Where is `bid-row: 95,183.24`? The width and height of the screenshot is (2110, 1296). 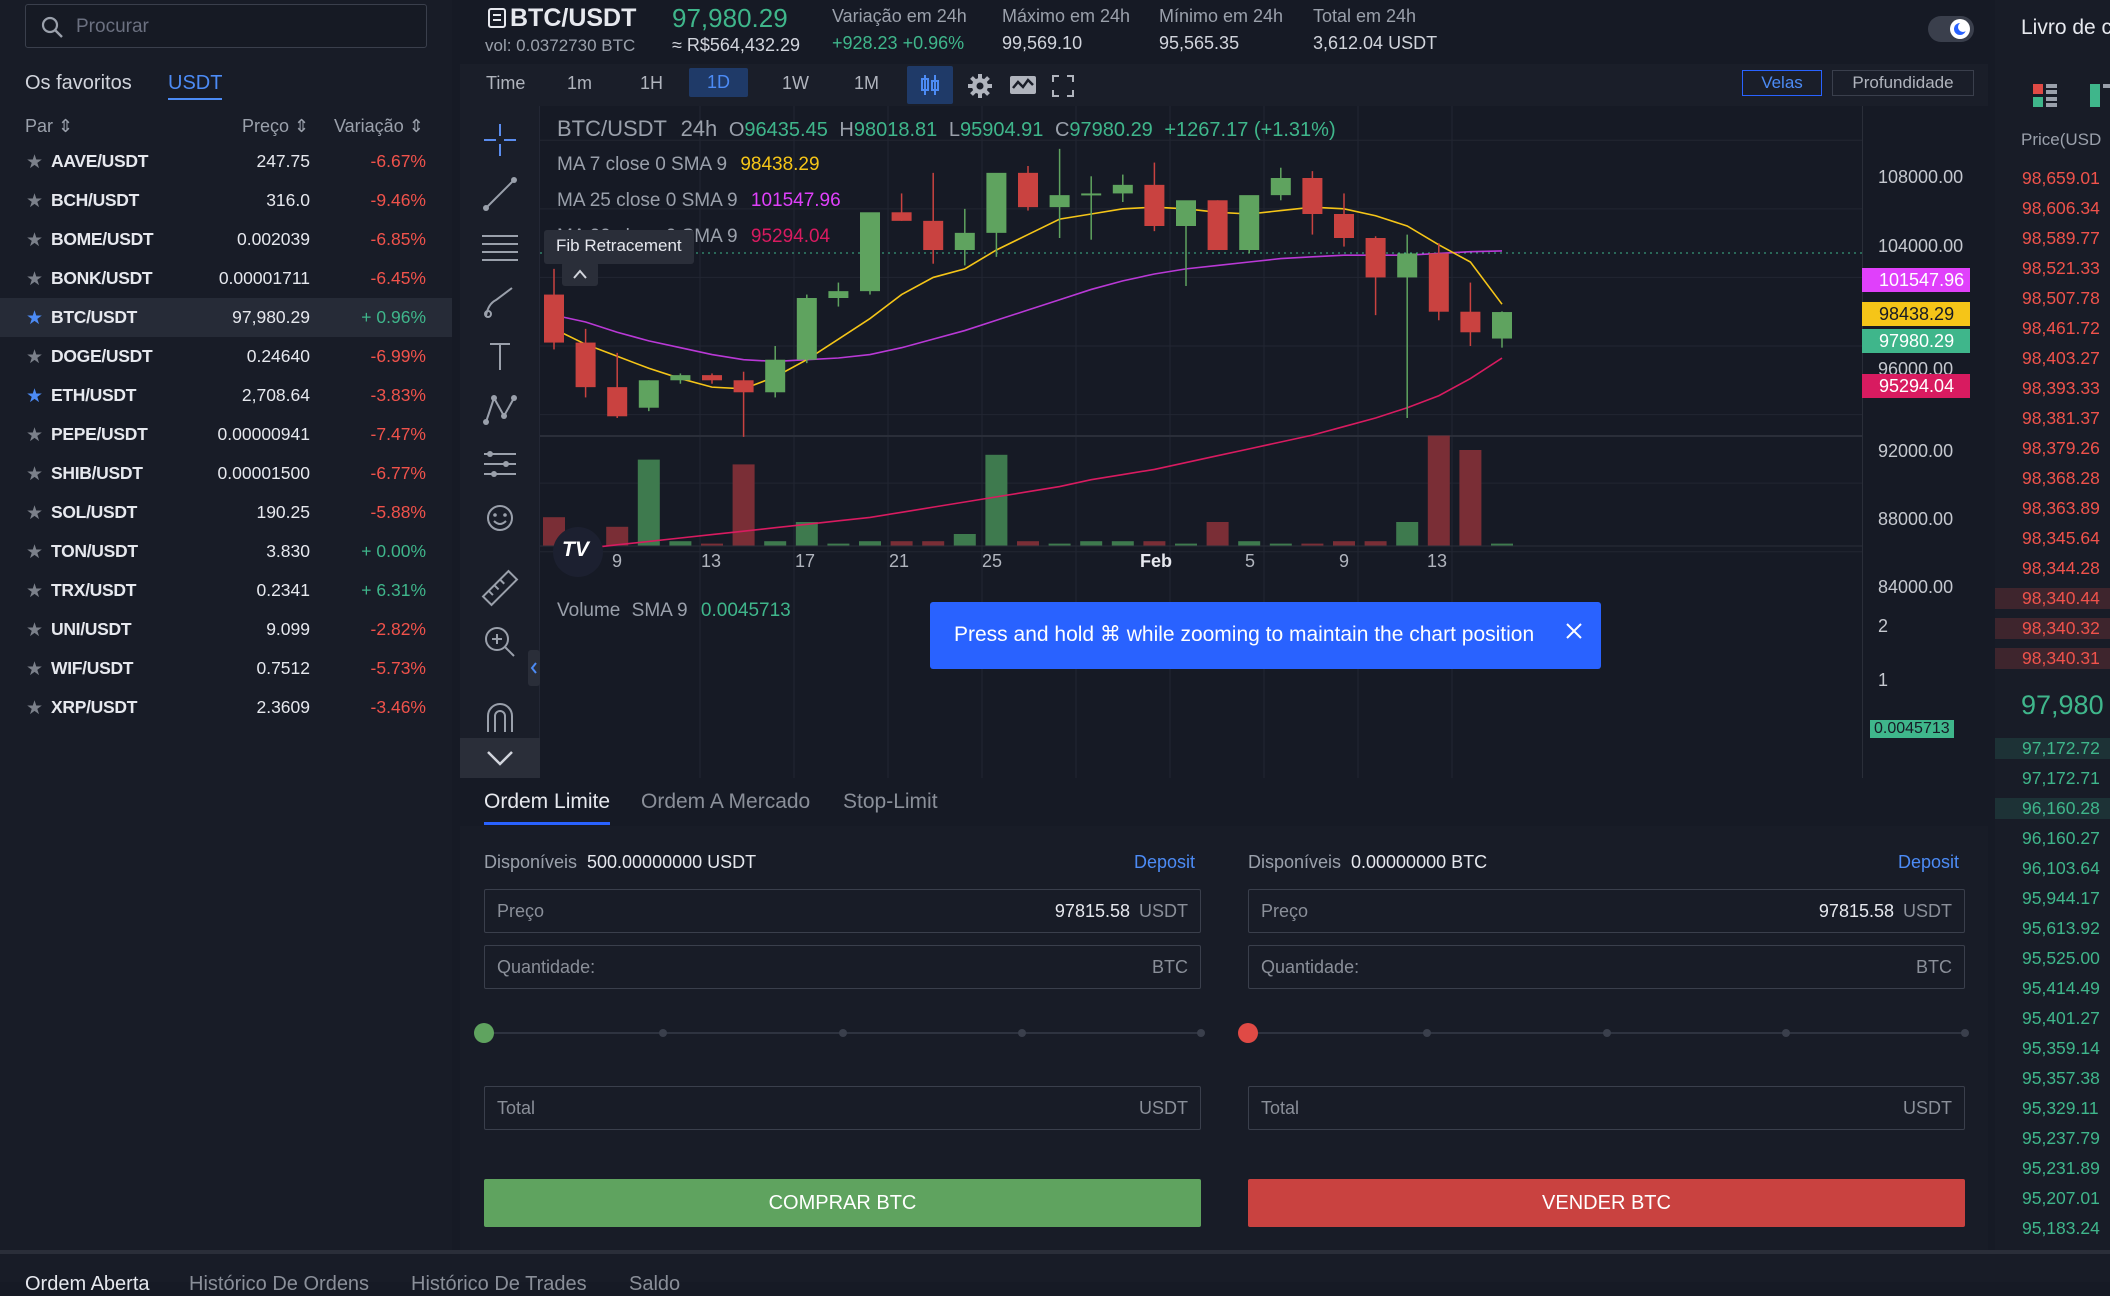 bid-row: 95,183.24 is located at coordinates (2061, 1228).